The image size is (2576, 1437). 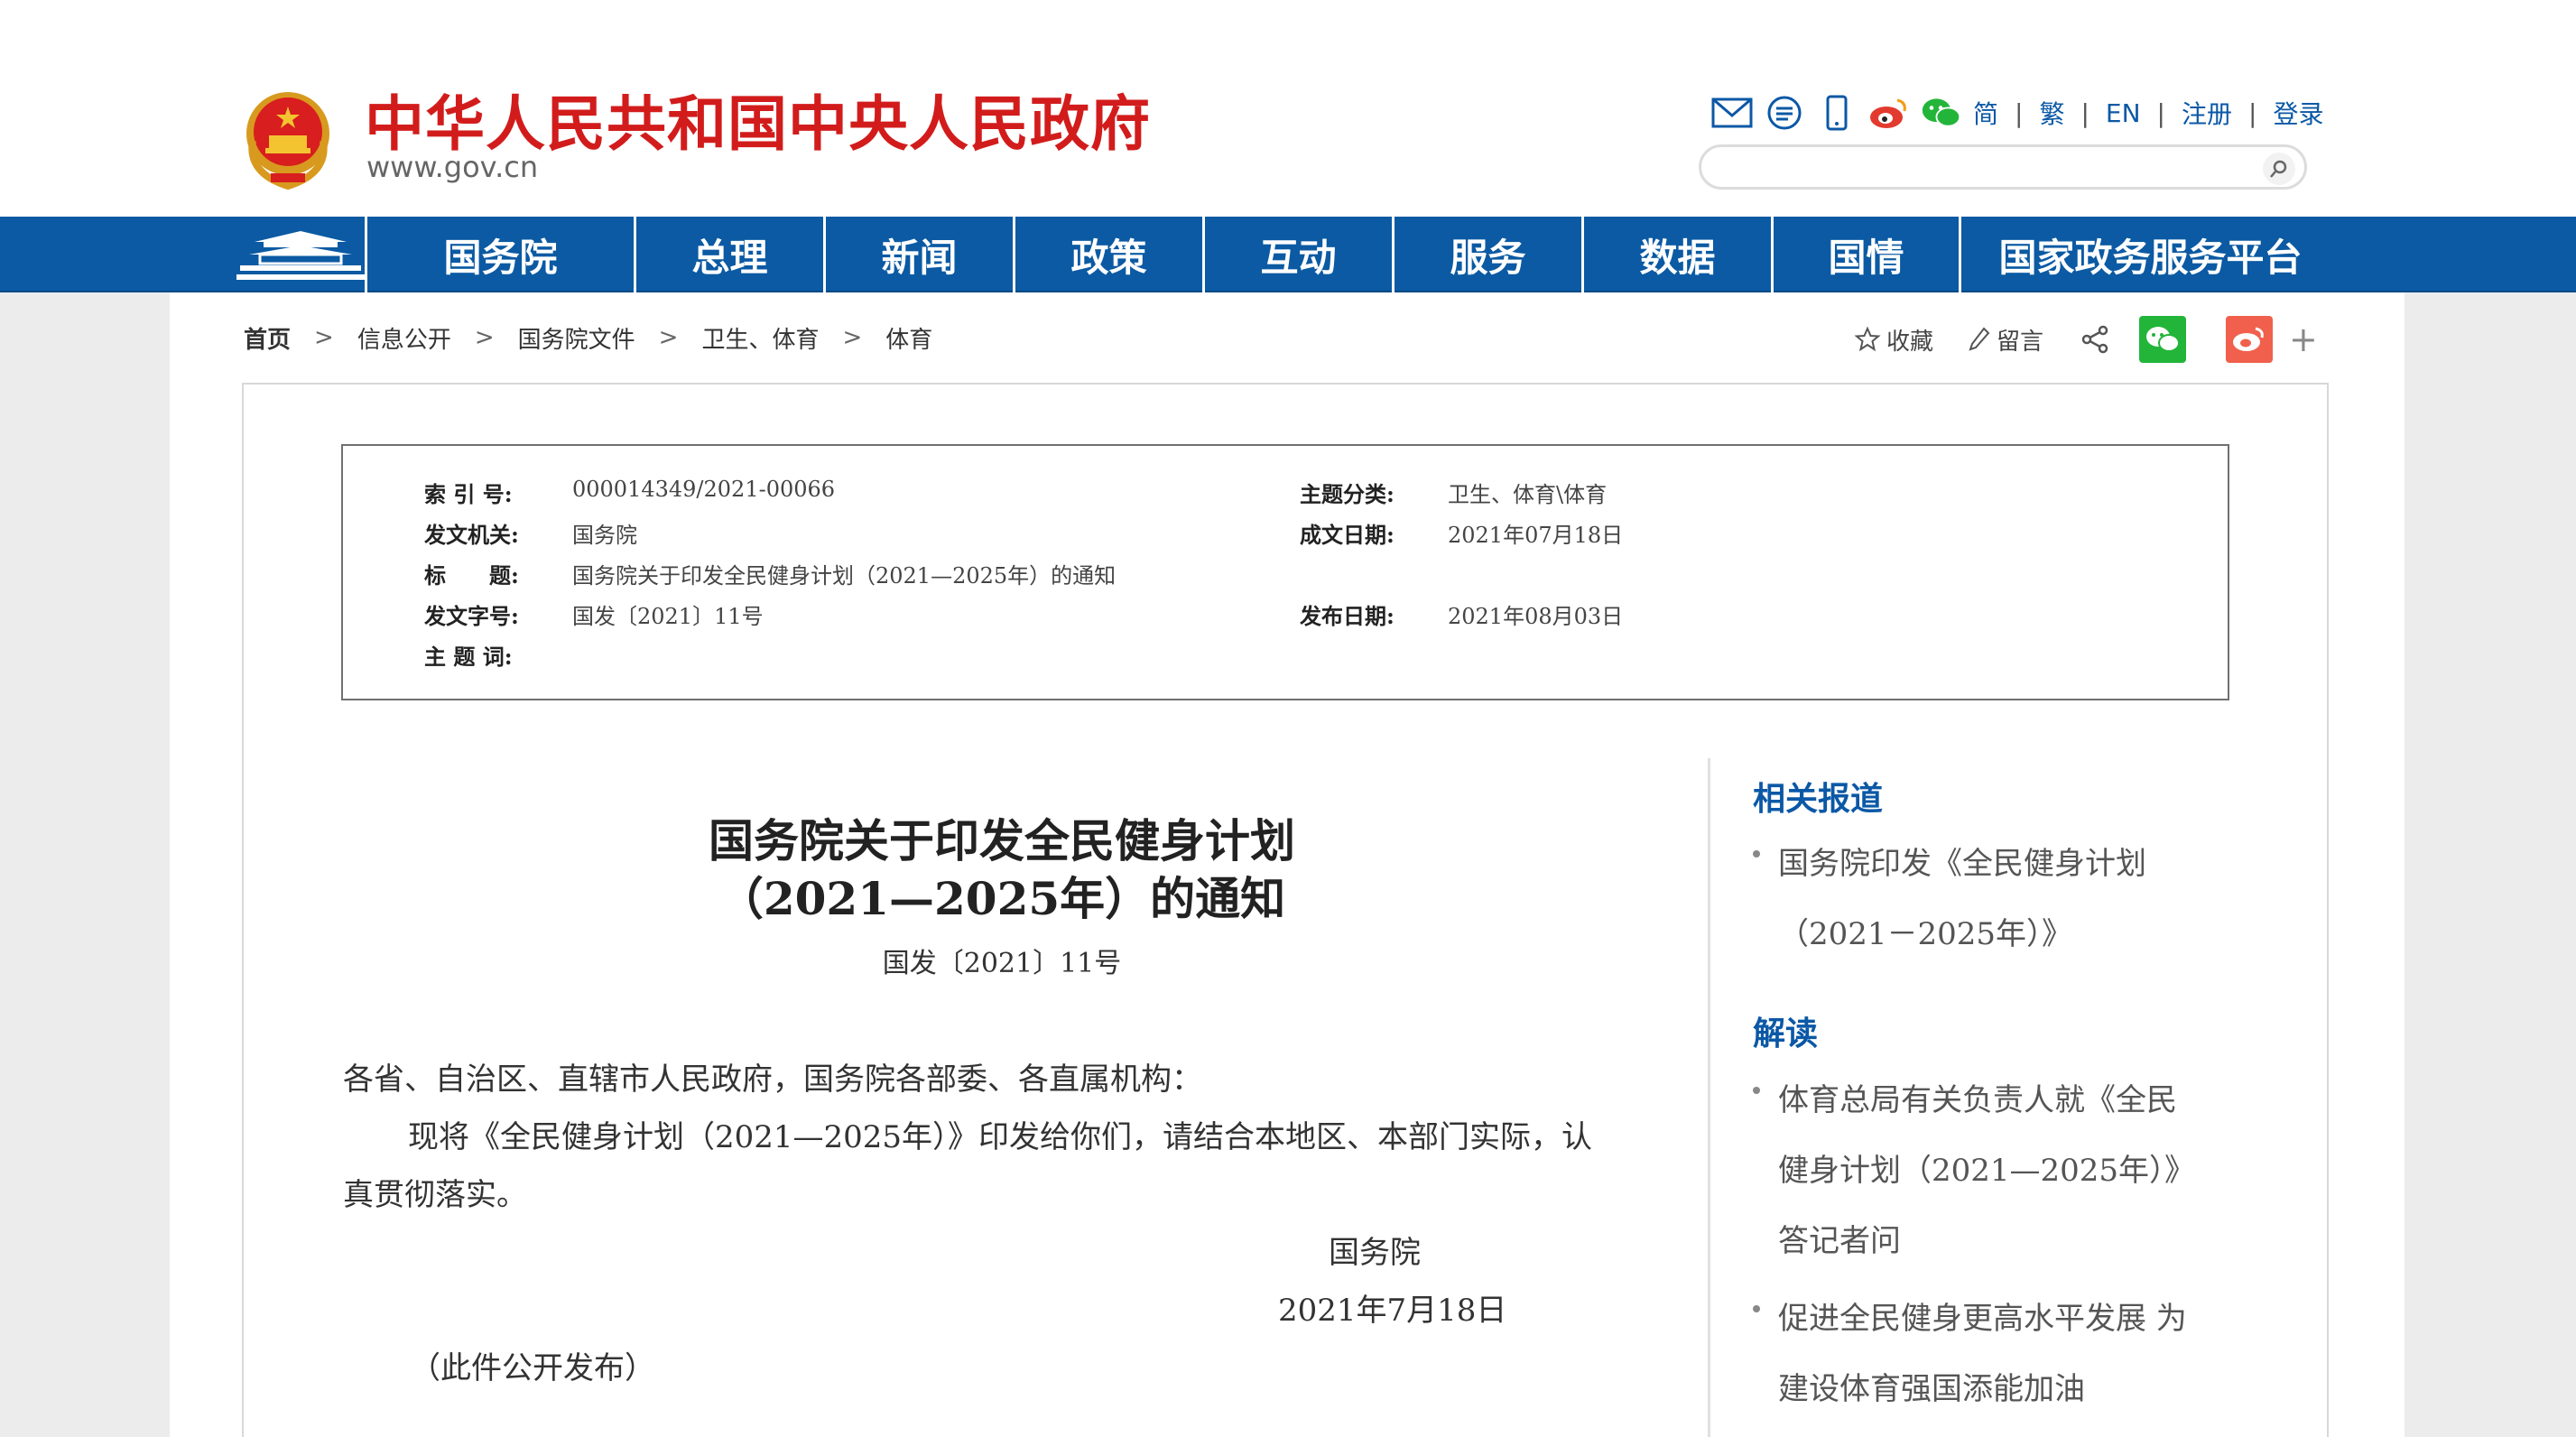 I want to click on meta-written-value: 2021年07月18日, so click(x=1536, y=535).